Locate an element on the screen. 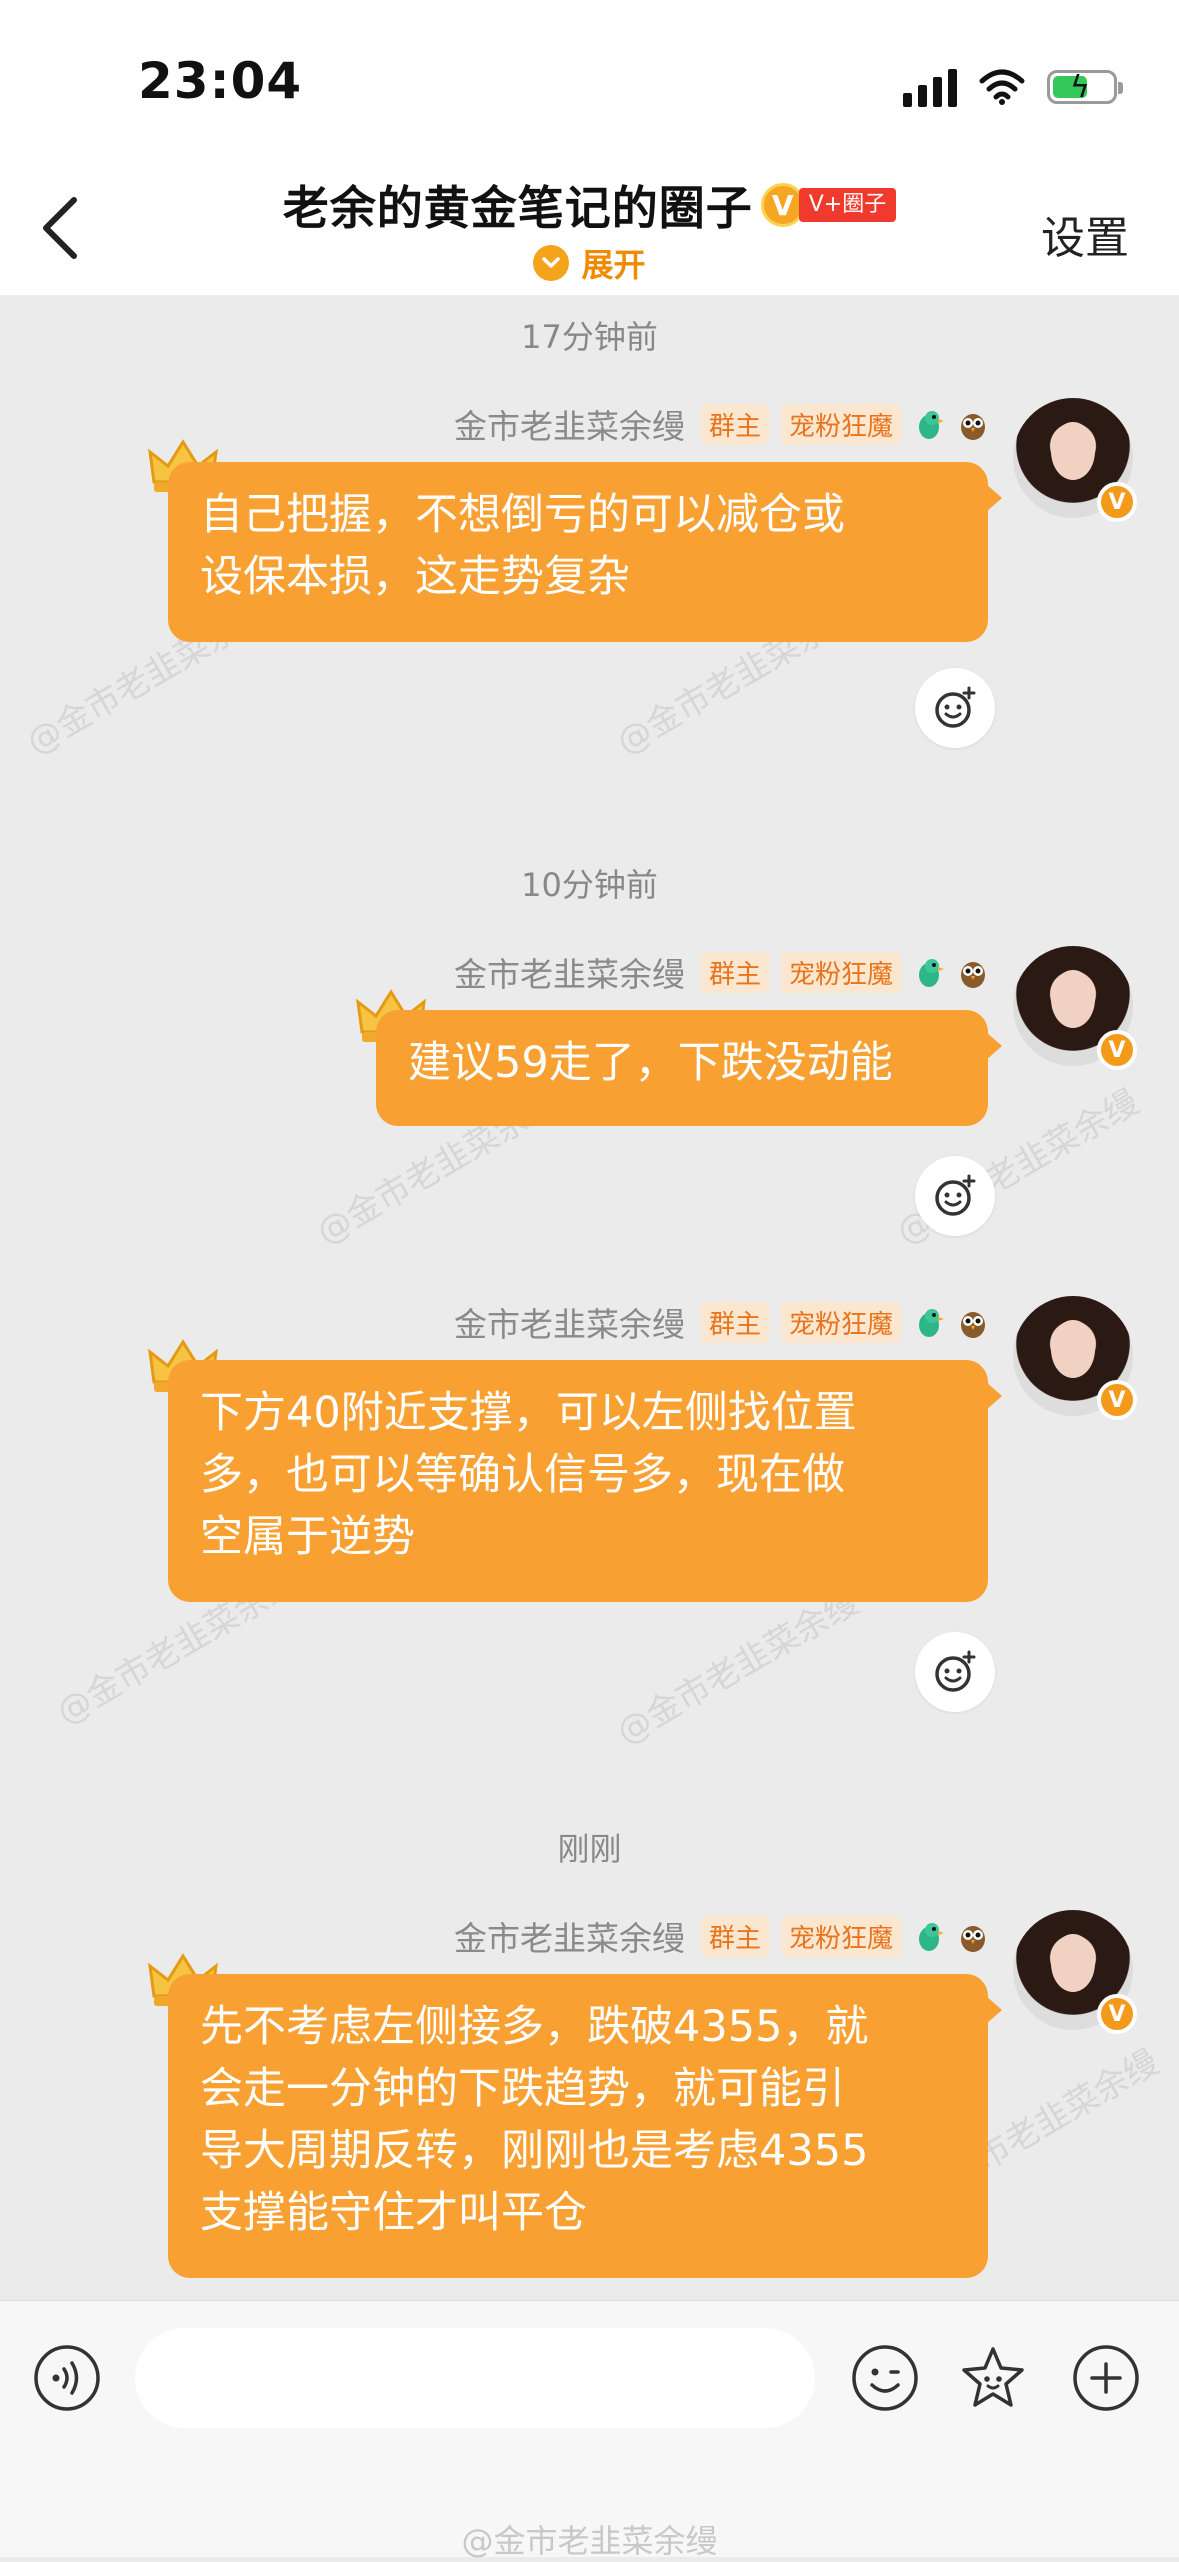 The width and height of the screenshot is (1179, 2562). message-text-line: 支撑能守住才叫平仓 is located at coordinates (393, 2213).